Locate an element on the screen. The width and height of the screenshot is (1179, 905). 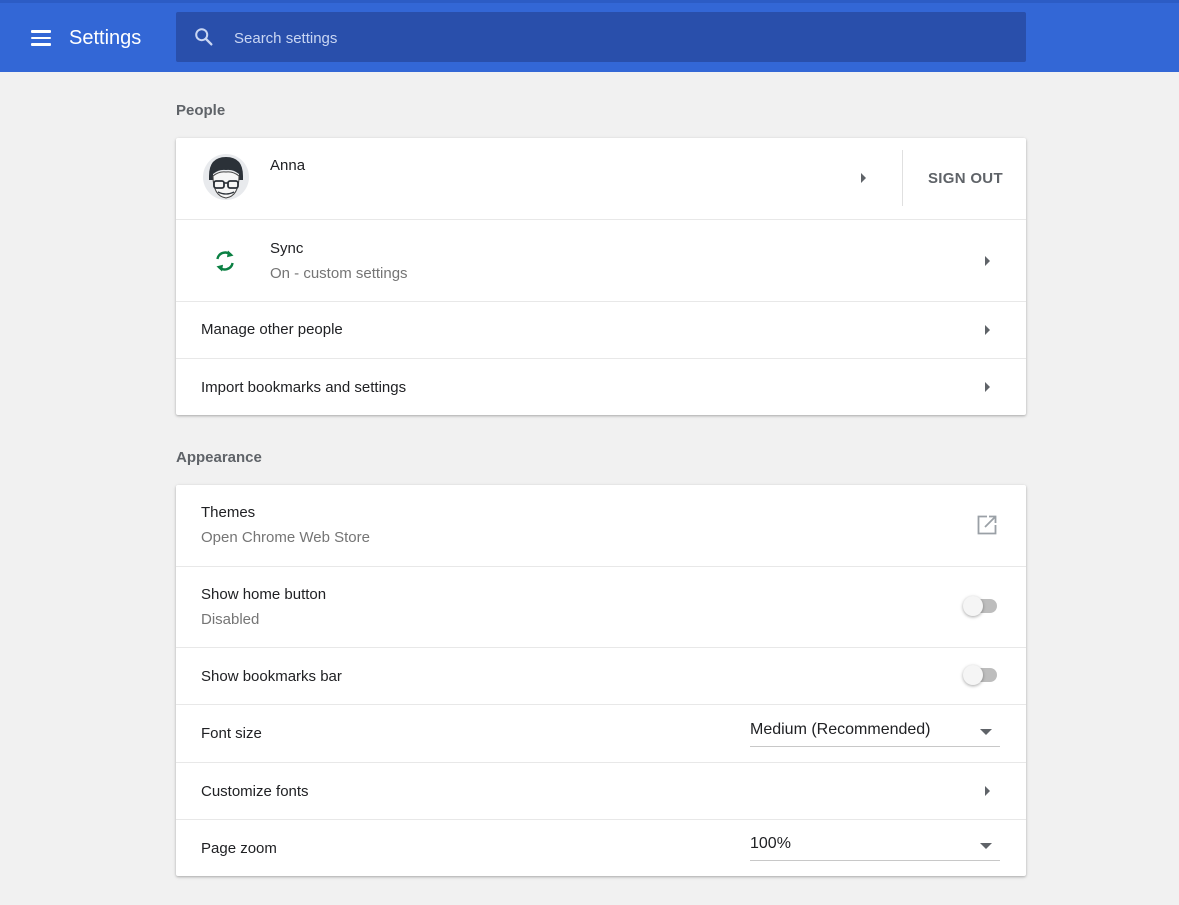
avatar-icon is located at coordinates (226, 177).